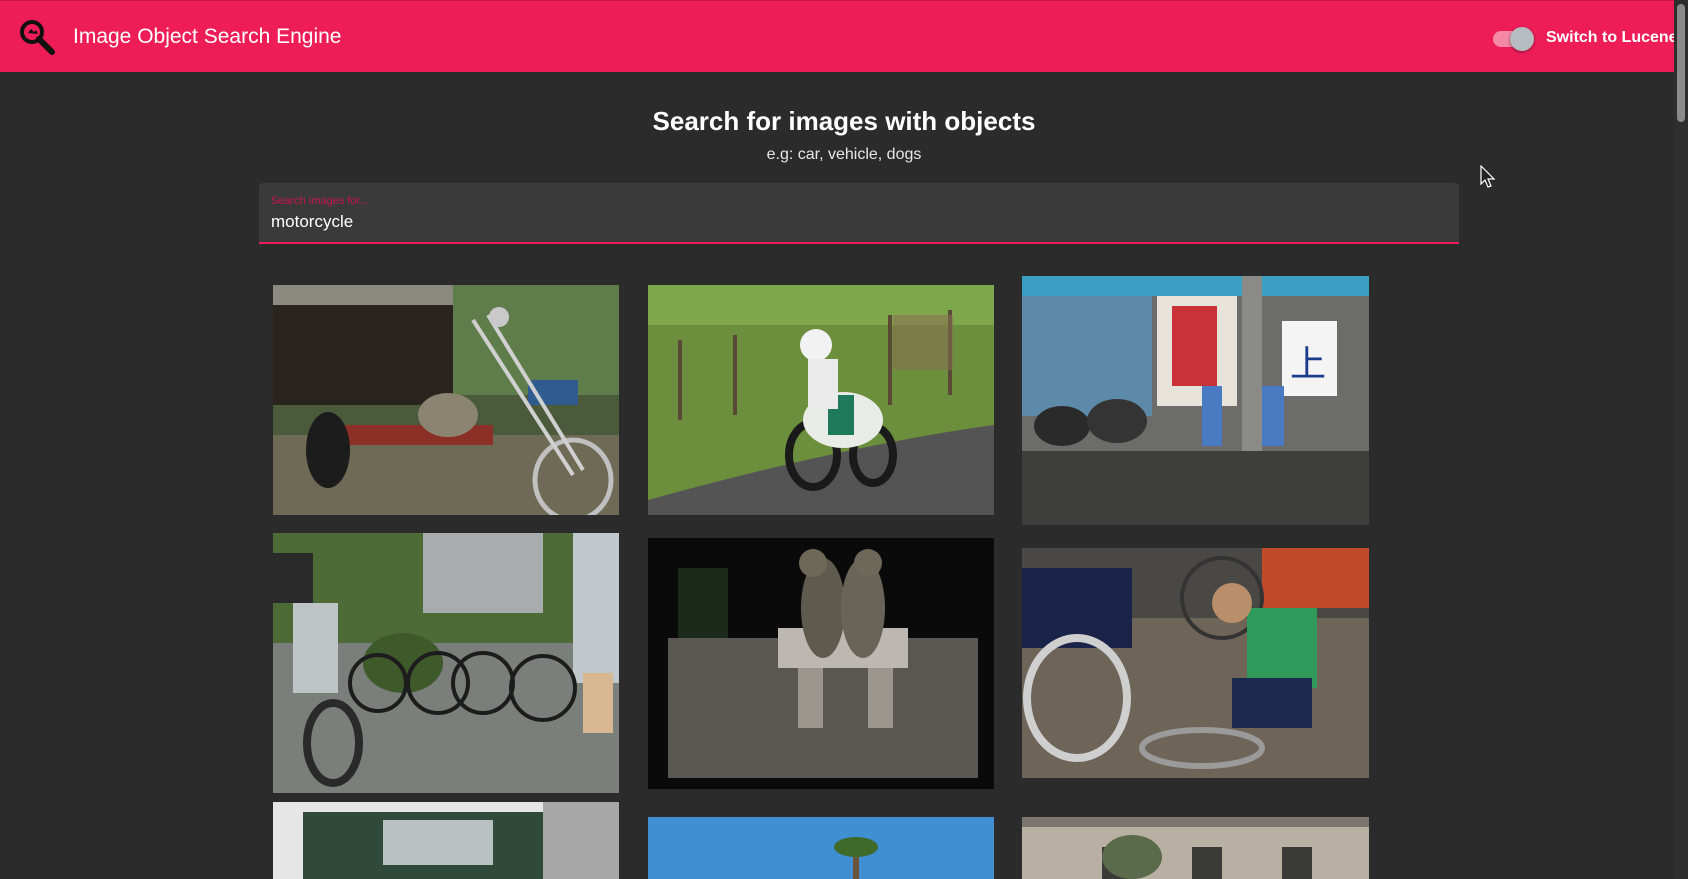 This screenshot has width=1688, height=879. I want to click on search-examples: e.g: car, vehicle, dogs, so click(844, 154).